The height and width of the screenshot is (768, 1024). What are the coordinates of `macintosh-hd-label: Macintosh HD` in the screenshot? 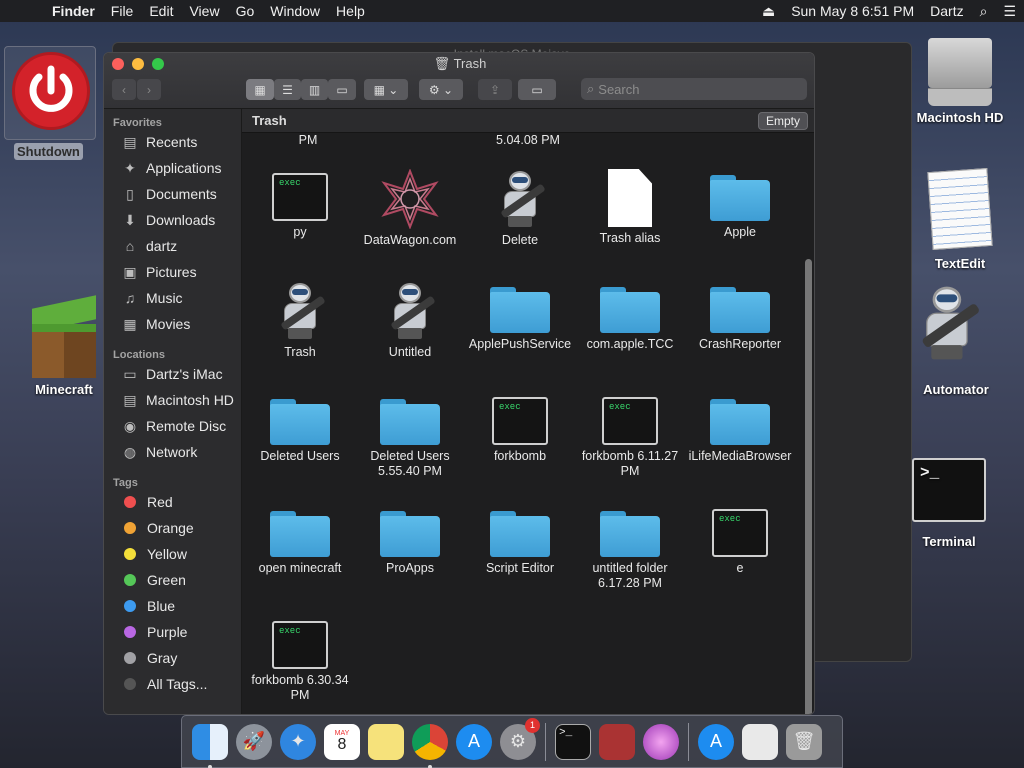 It's located at (960, 117).